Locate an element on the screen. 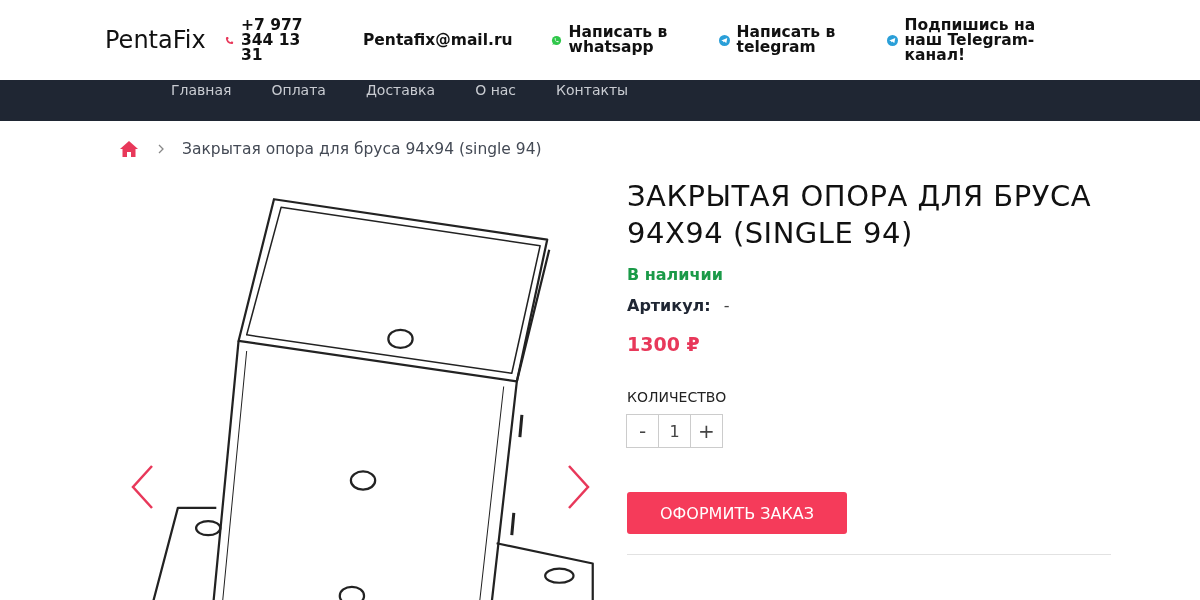  site-logo: PentaFix is located at coordinates (165, 40).